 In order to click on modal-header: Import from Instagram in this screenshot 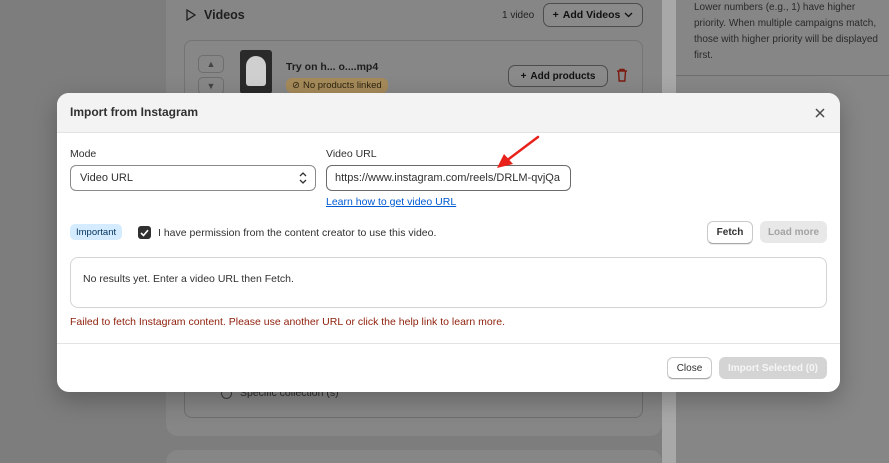, I will do `click(448, 113)`.